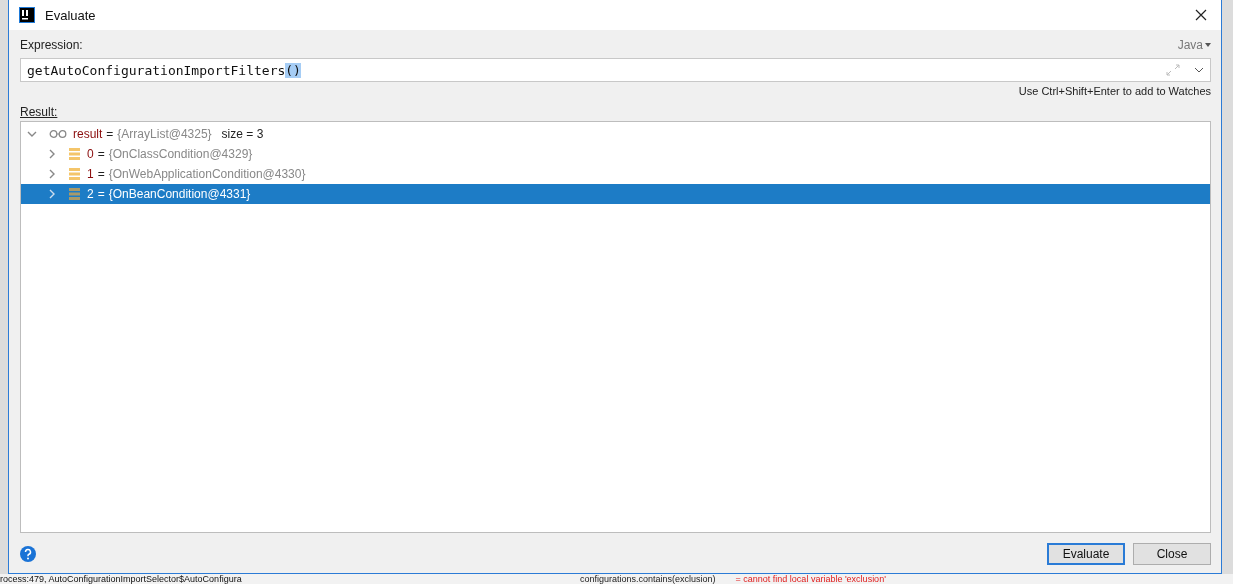 This screenshot has height=584, width=1233. What do you see at coordinates (28, 554) in the screenshot?
I see `help-icon` at bounding box center [28, 554].